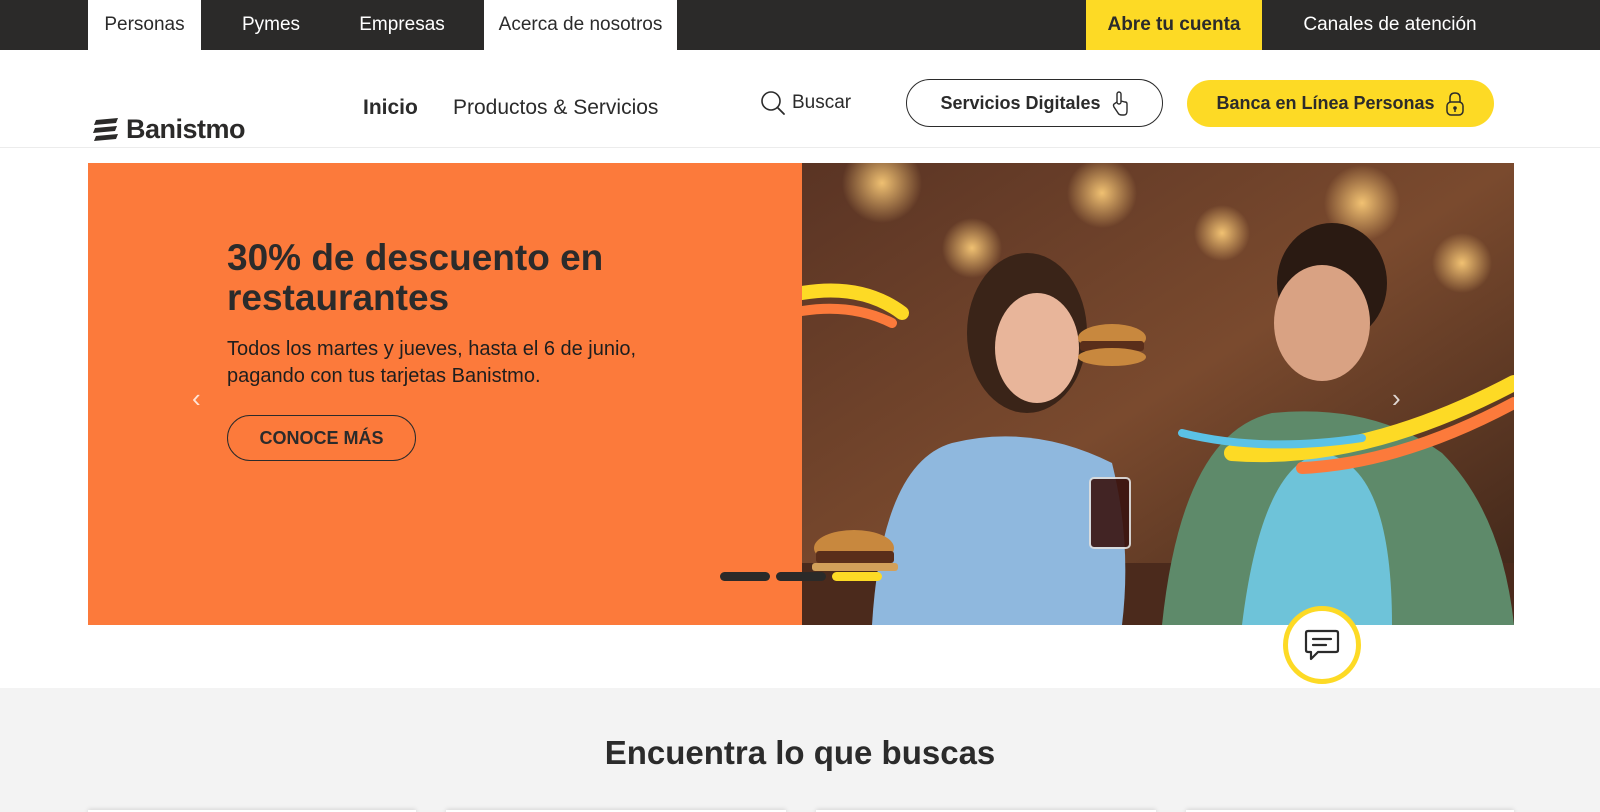  Describe the element at coordinates (196, 398) in the screenshot. I see `carousel-prev-button: ‹` at that location.